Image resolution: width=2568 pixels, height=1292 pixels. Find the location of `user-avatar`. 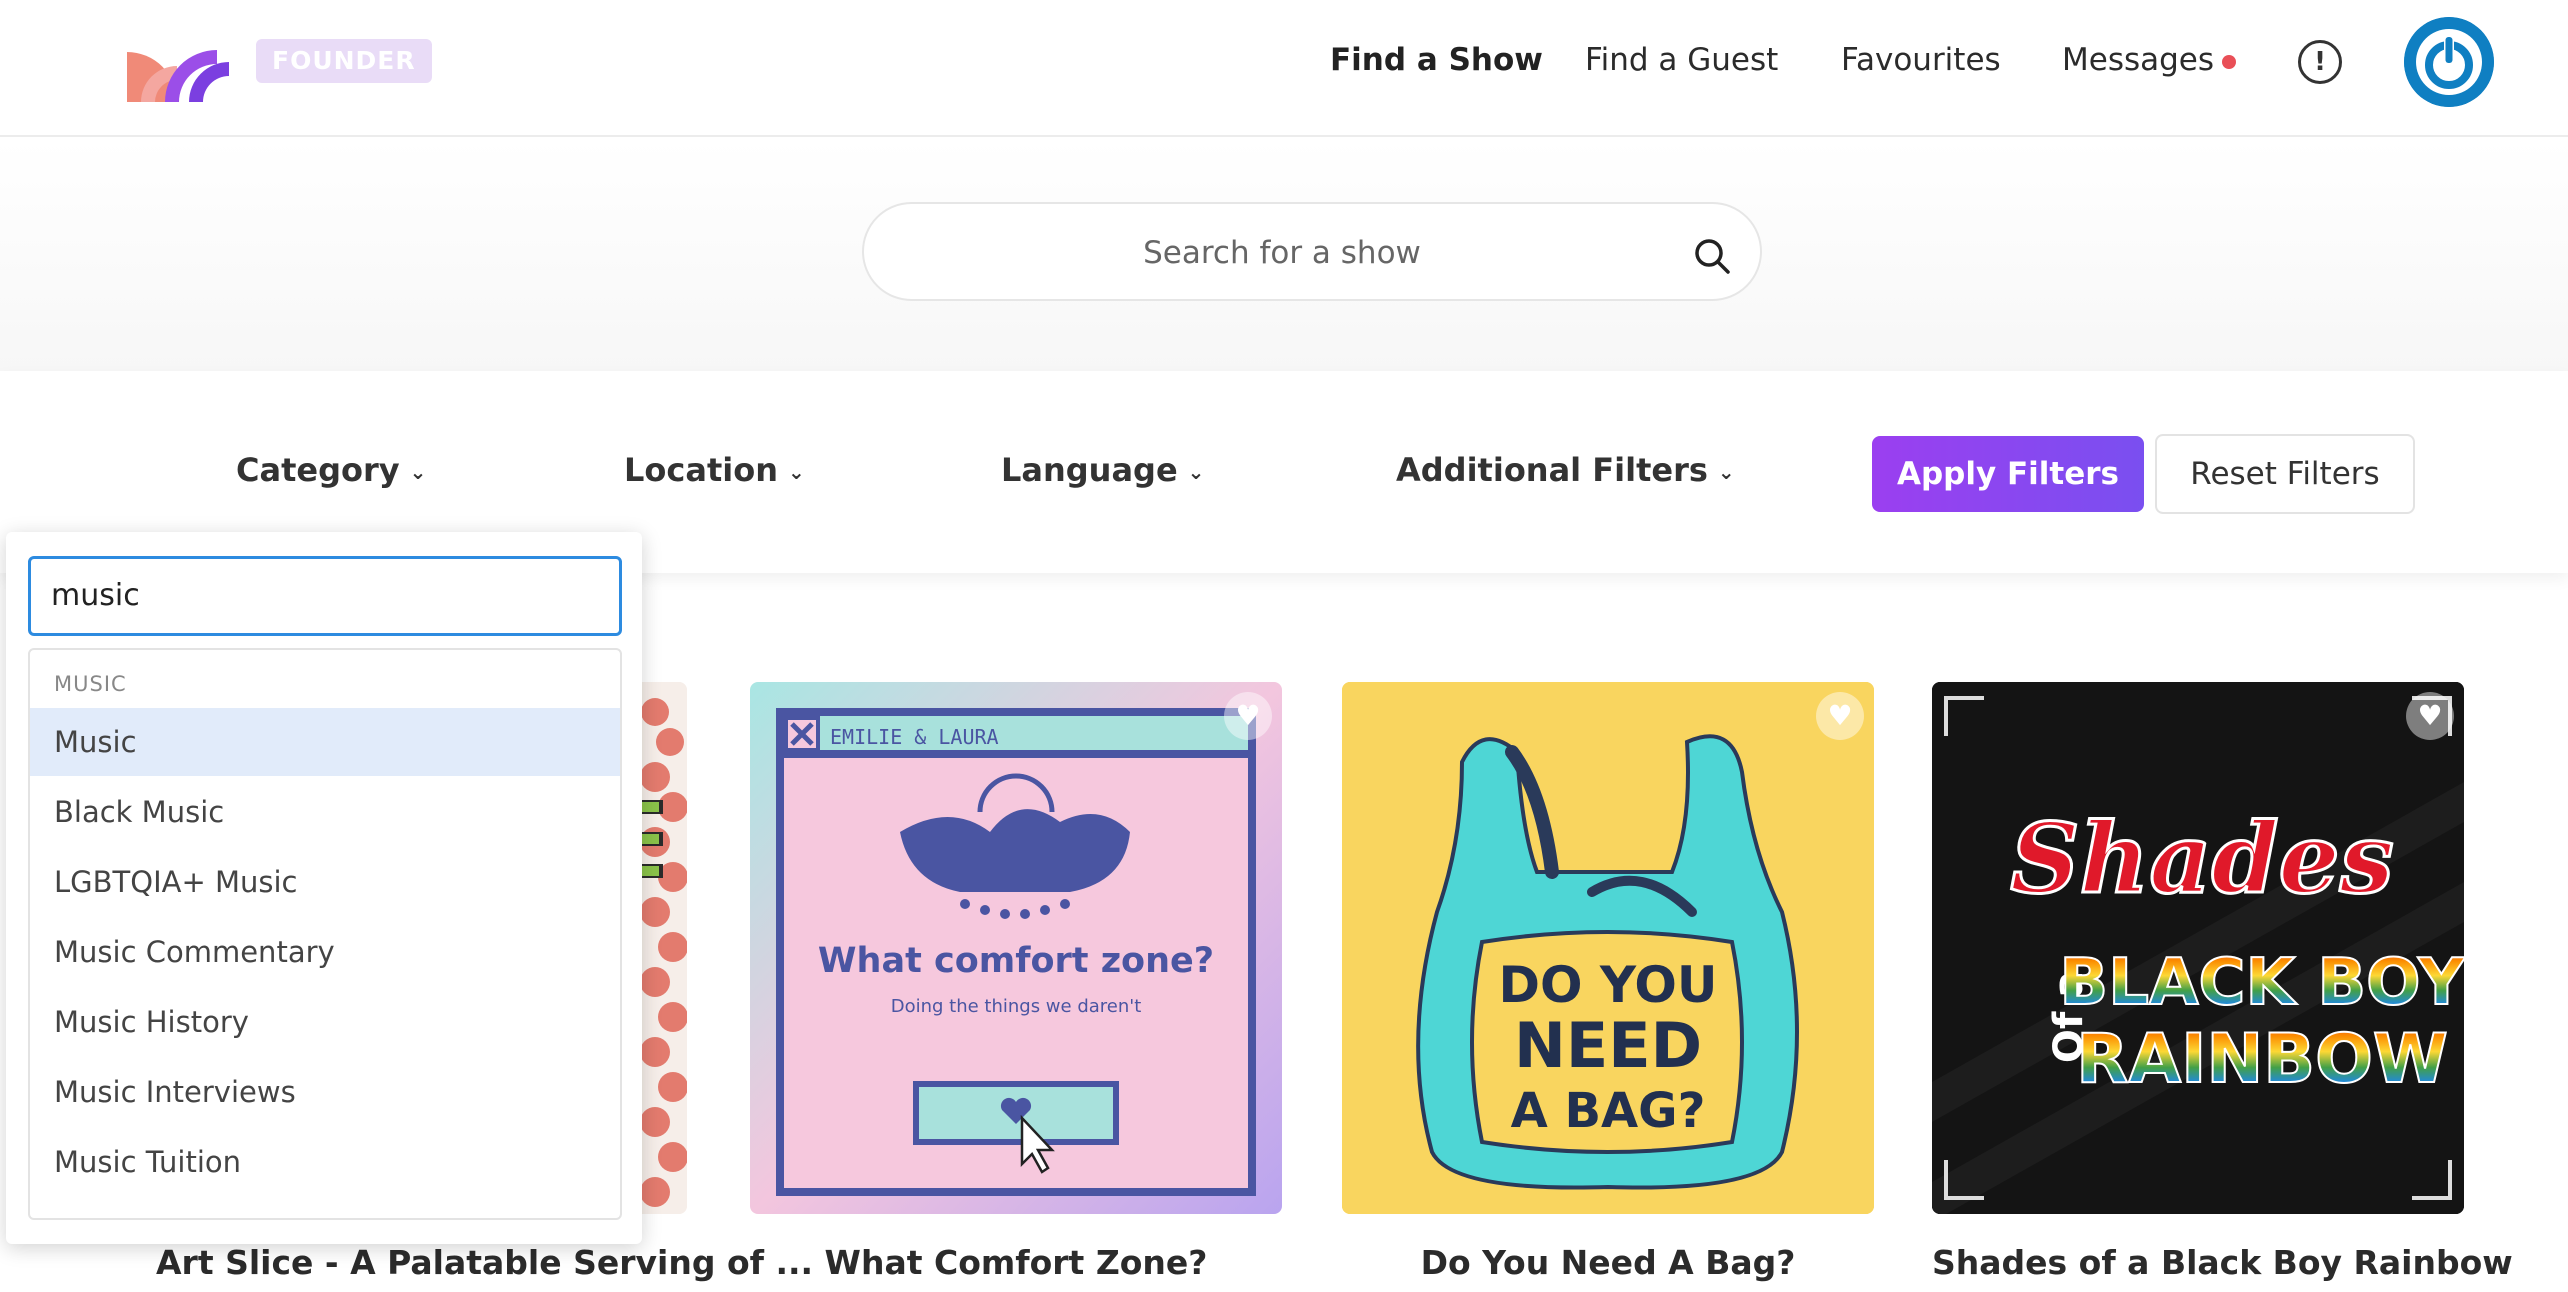

user-avatar is located at coordinates (2449, 62).